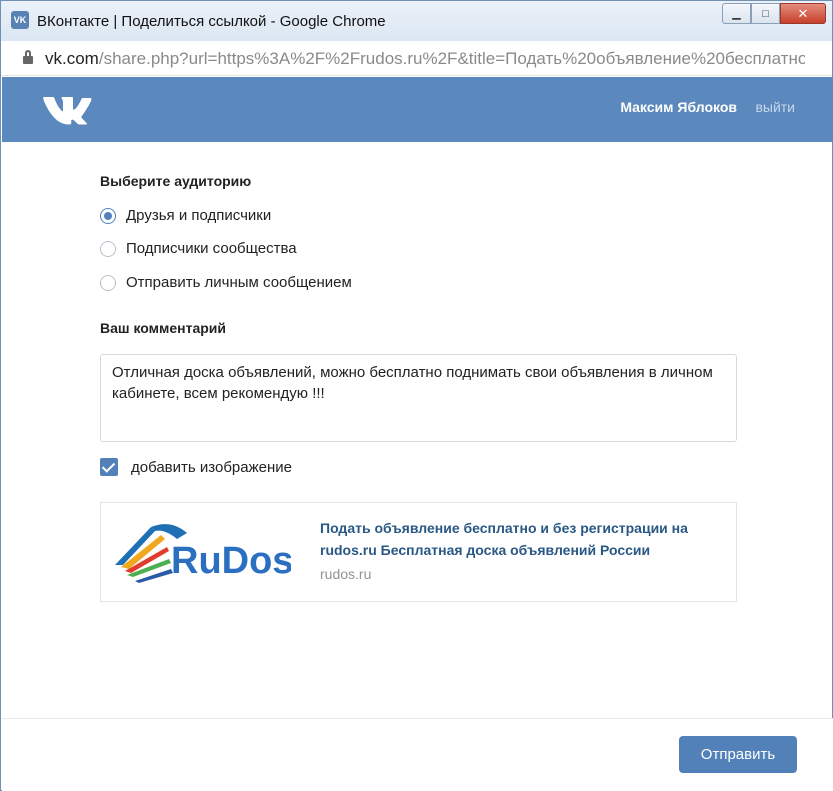 Image resolution: width=833 pixels, height=791 pixels. I want to click on logout-link: выйти, so click(775, 107).